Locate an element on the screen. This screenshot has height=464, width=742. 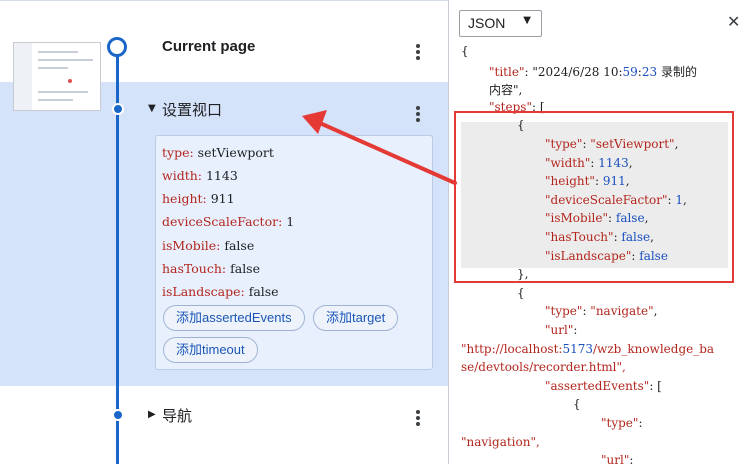
collapse-caret-icon: ▼ is located at coordinates (152, 108).